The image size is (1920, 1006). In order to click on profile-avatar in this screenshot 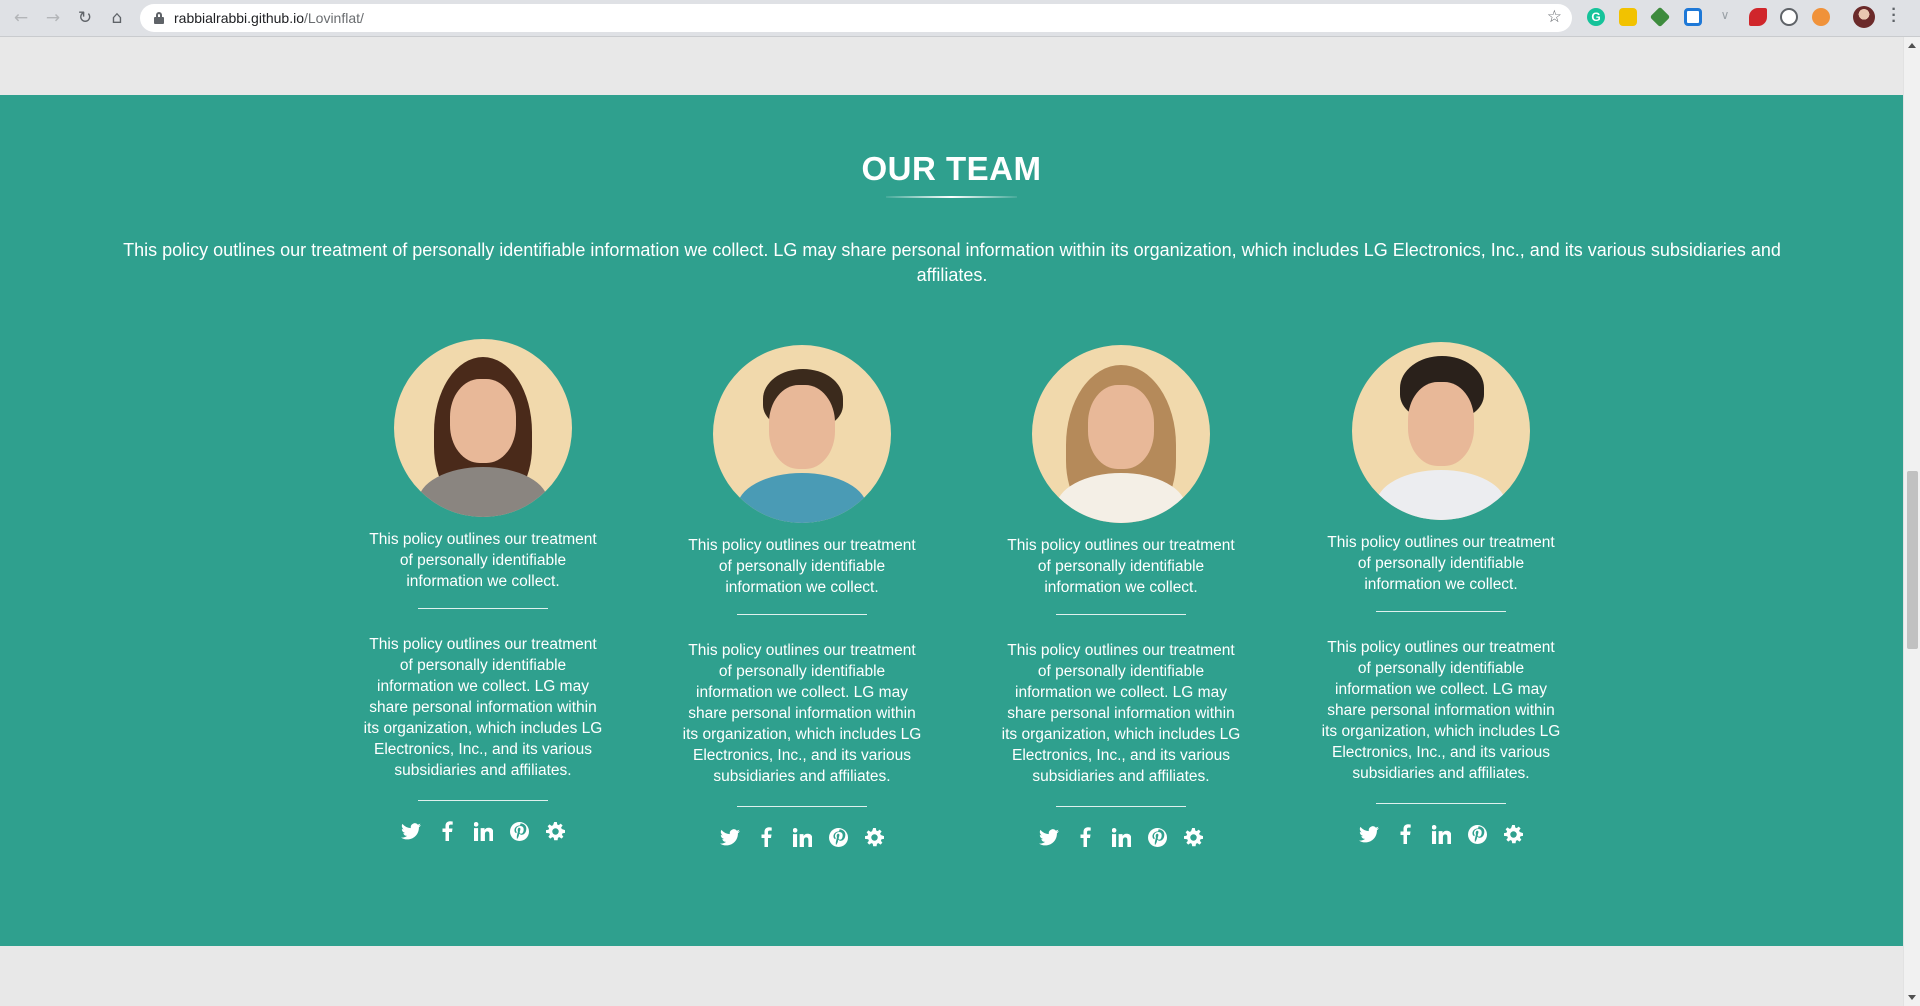, I will do `click(1864, 17)`.